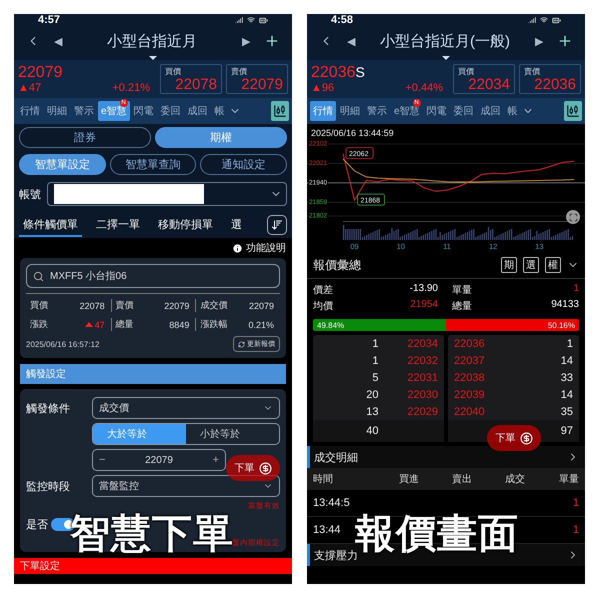  What do you see at coordinates (531, 265) in the screenshot?
I see `filter-button: 選` at bounding box center [531, 265].